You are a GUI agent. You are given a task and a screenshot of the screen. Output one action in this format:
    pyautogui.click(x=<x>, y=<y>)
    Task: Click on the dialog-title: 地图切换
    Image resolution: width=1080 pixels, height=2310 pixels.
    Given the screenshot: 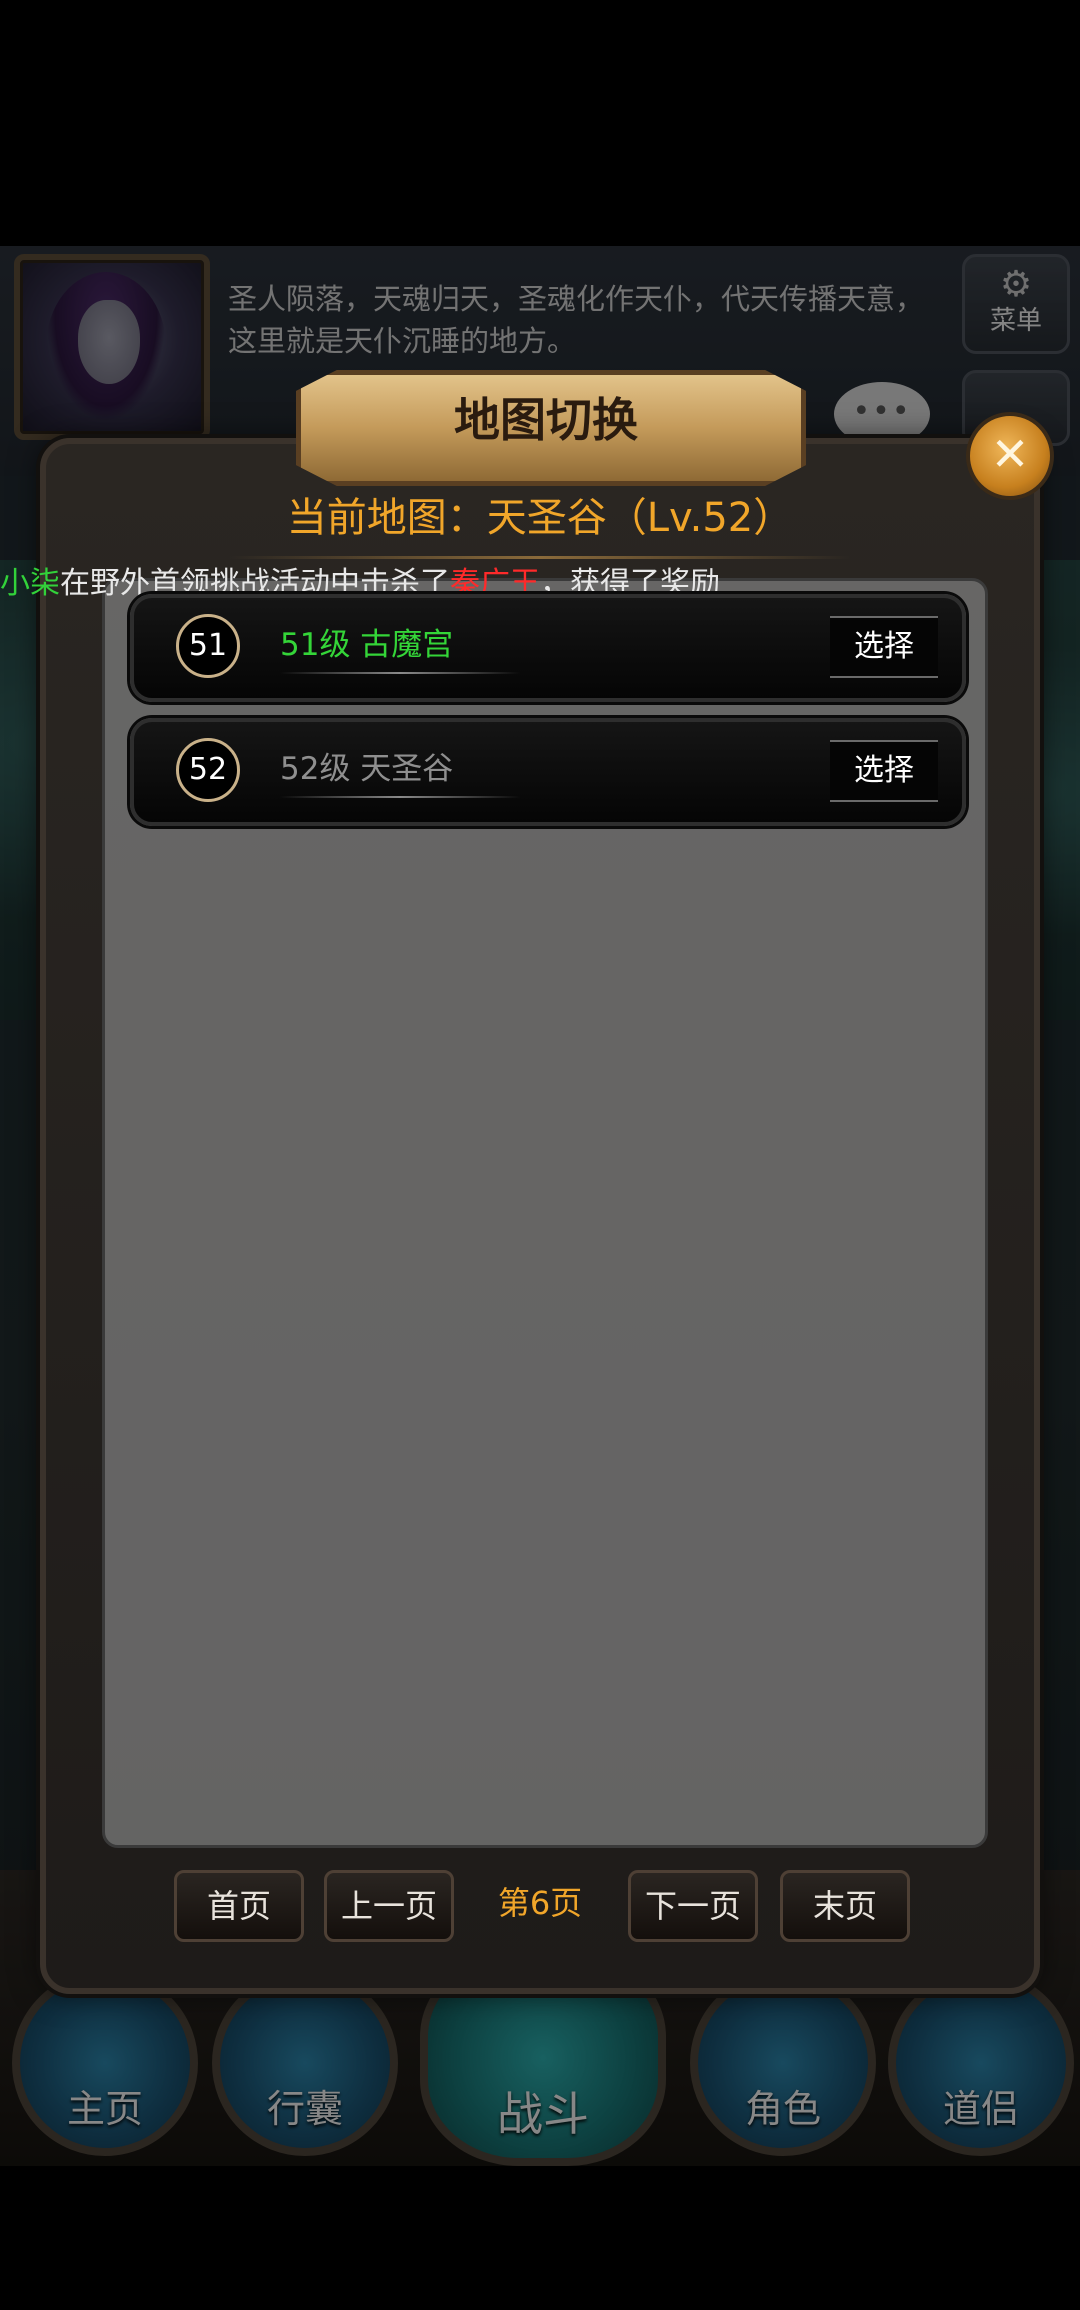 What is the action you would take?
    pyautogui.click(x=546, y=420)
    